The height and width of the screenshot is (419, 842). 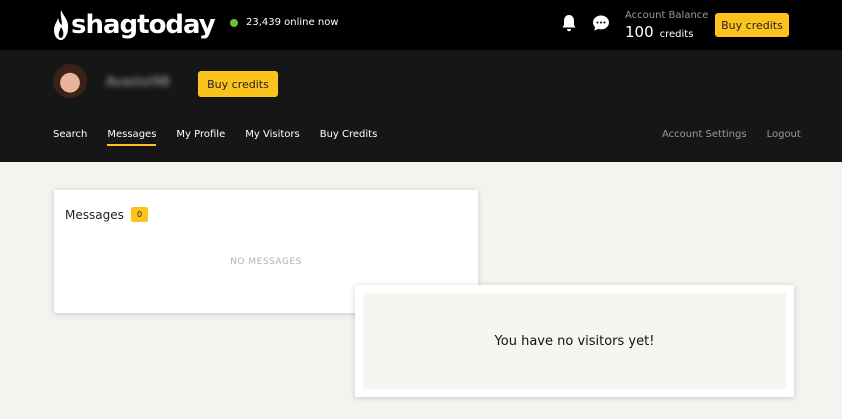 I want to click on header-buy-credits-button: Buy credits, so click(x=752, y=25).